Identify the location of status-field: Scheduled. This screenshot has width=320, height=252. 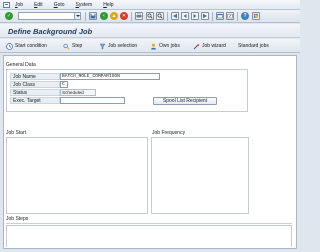
(78, 92).